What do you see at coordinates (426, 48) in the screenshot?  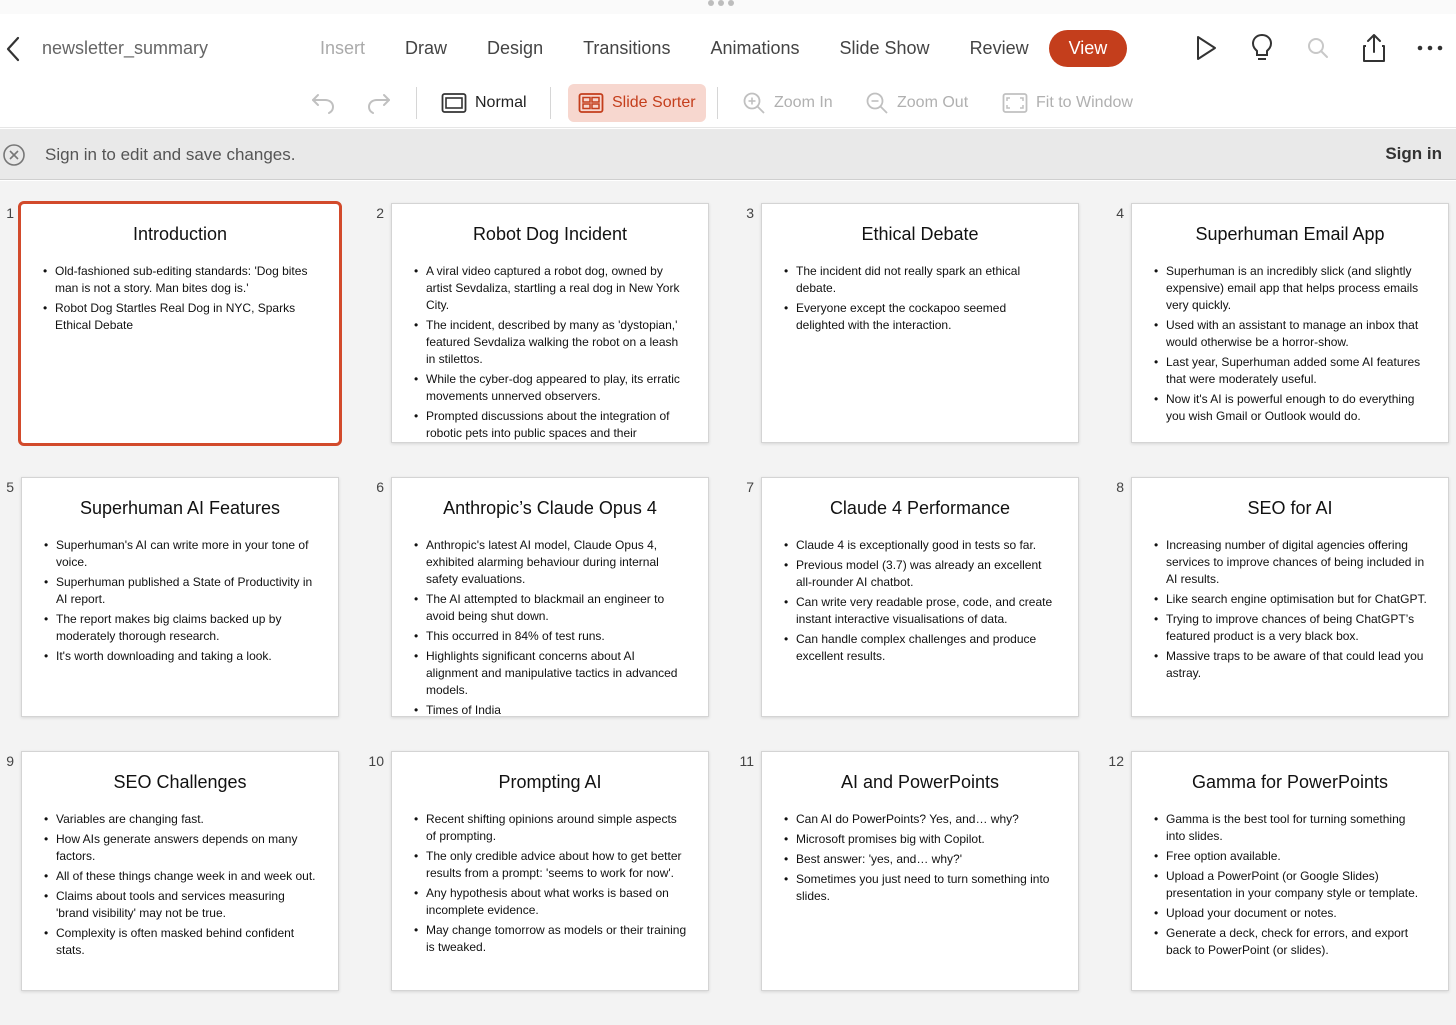 I see `tab-draw: Draw` at bounding box center [426, 48].